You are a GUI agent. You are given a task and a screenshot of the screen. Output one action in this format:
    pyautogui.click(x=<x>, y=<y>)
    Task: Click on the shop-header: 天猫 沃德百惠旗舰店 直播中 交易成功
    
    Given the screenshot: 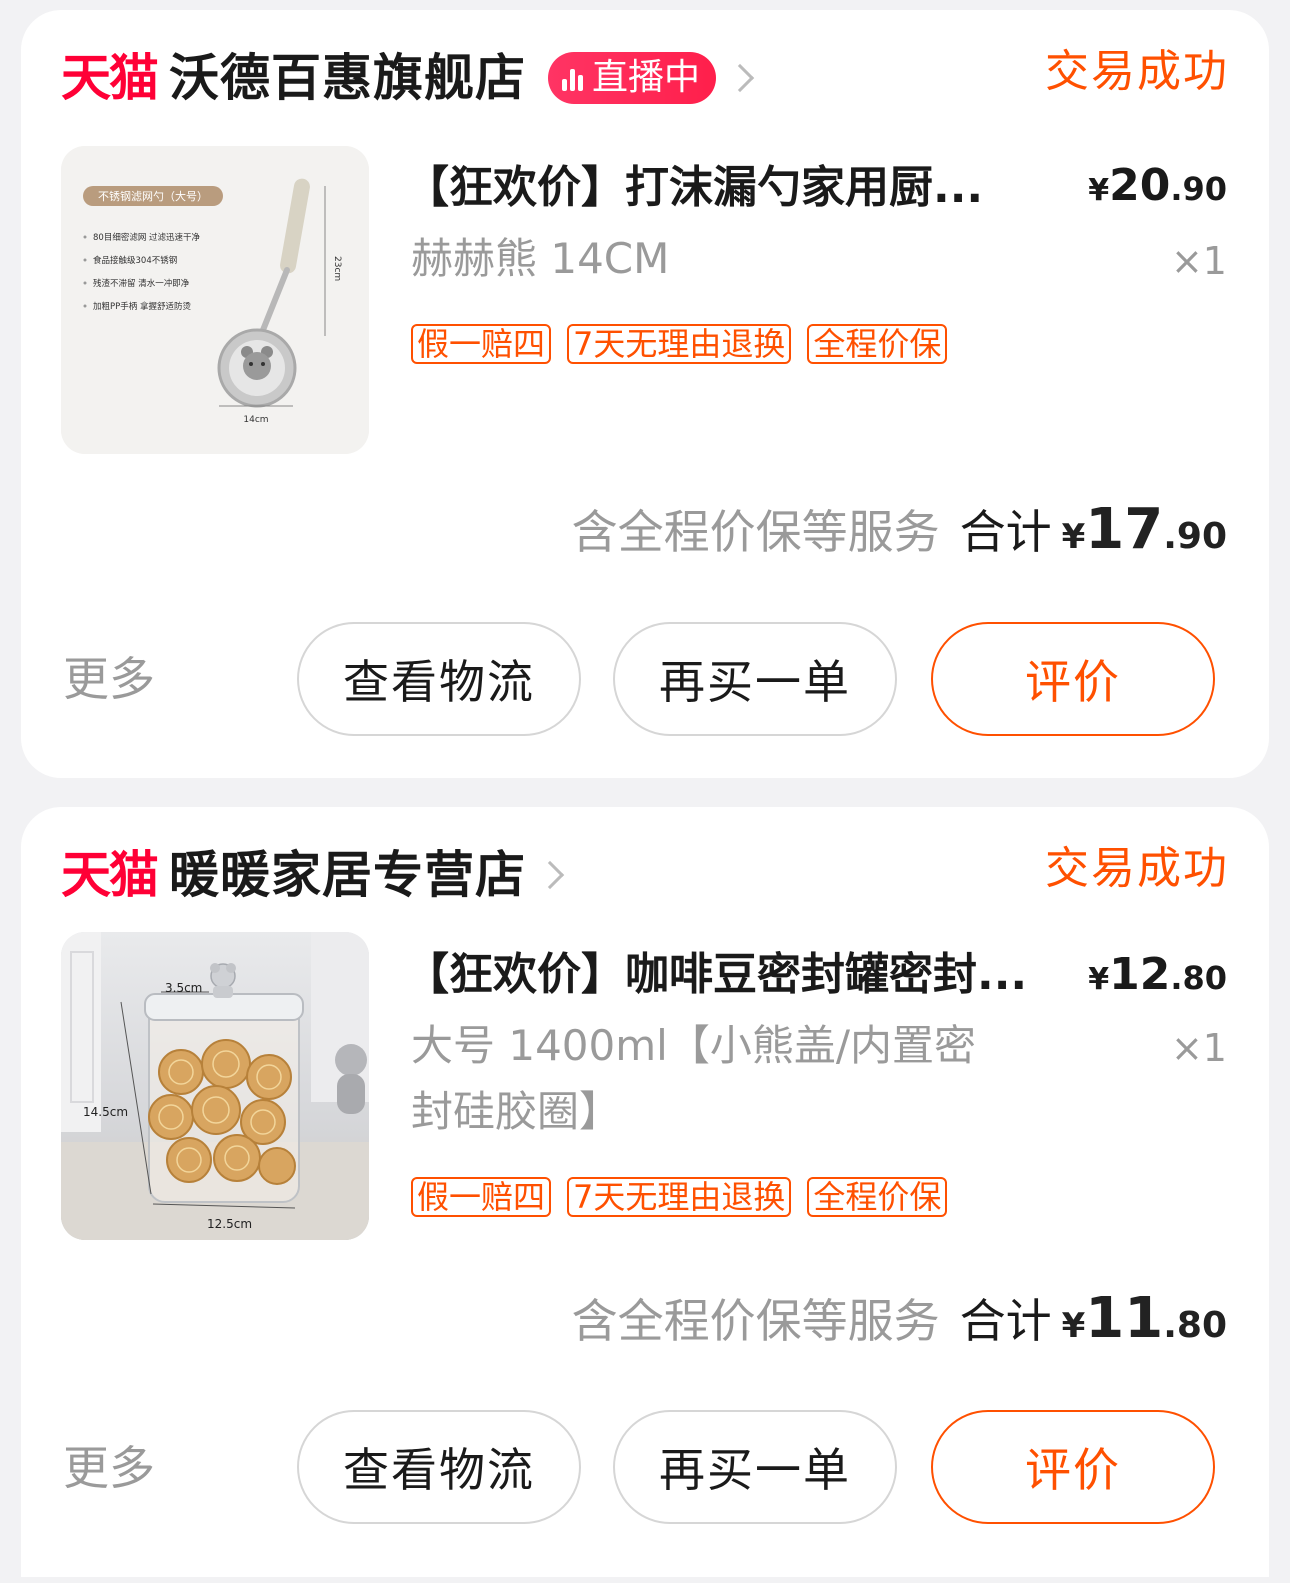 What is the action you would take?
    pyautogui.click(x=645, y=78)
    